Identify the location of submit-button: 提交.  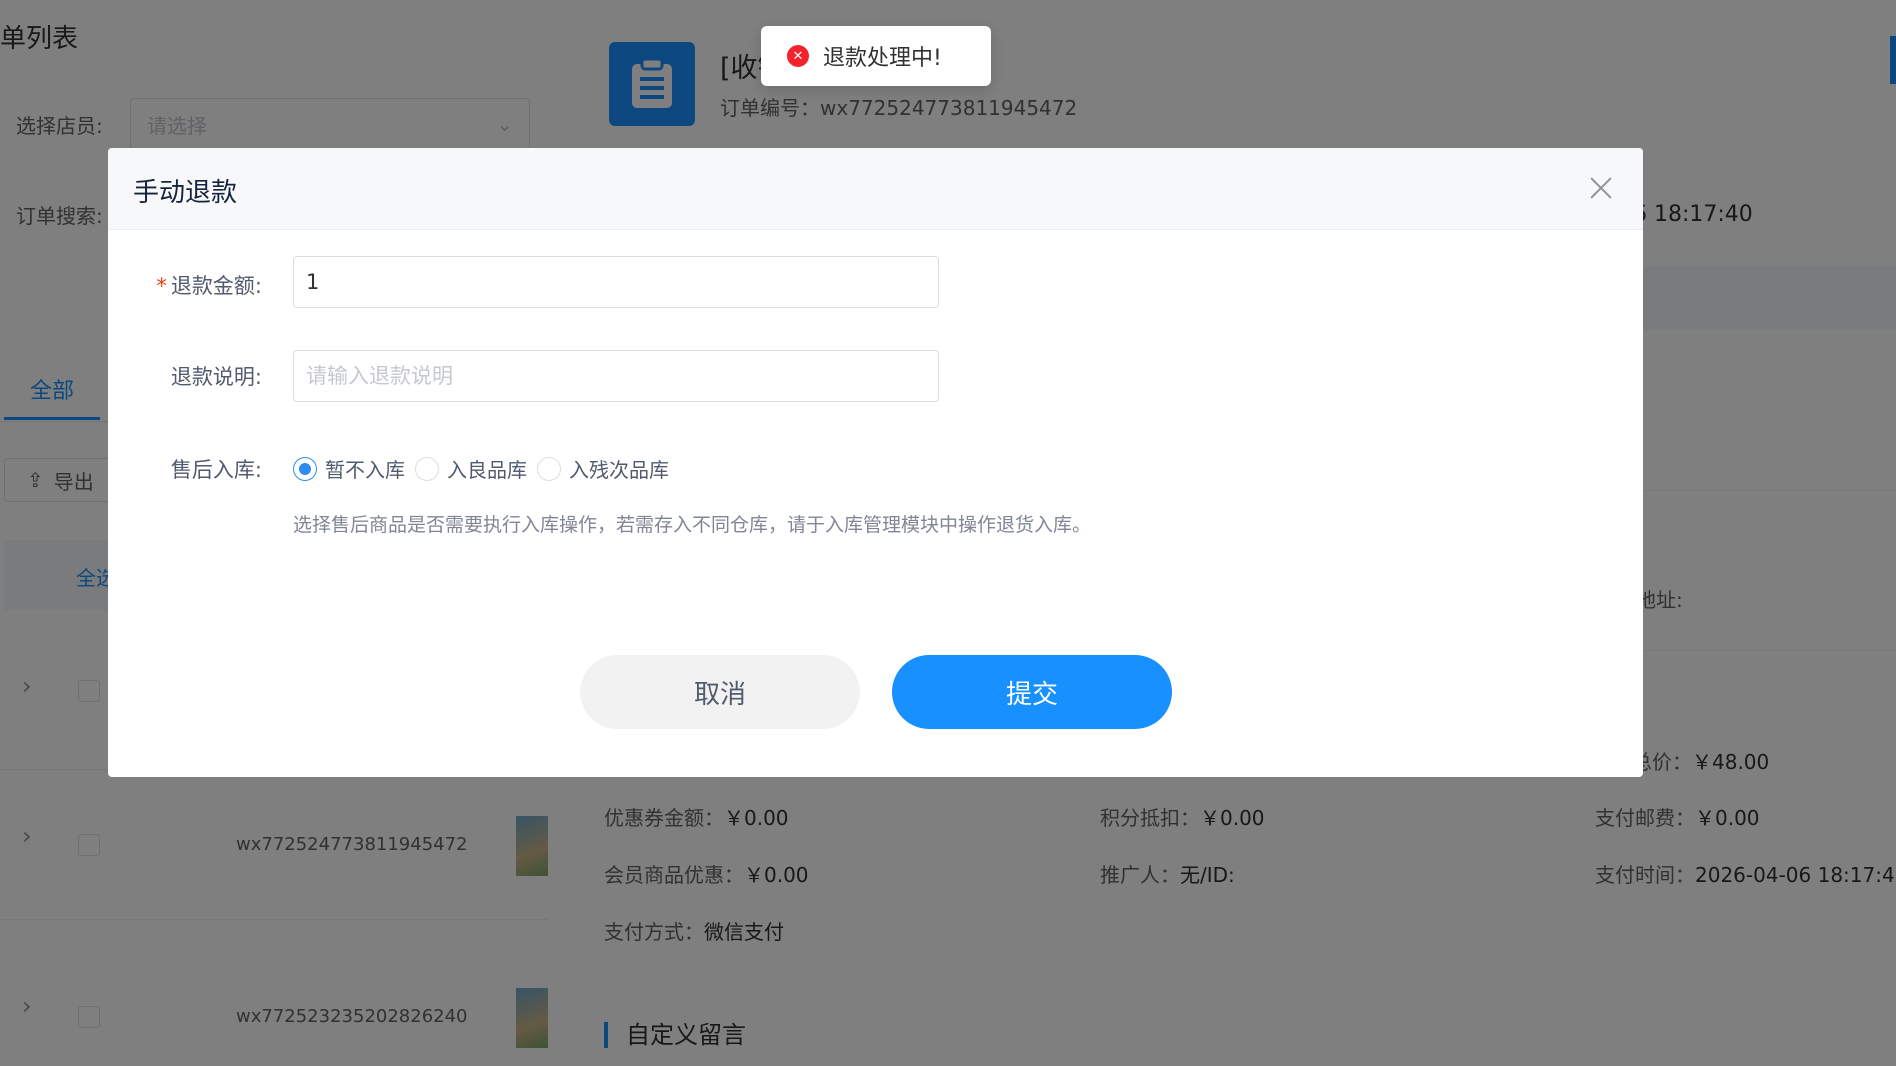
(1032, 692).